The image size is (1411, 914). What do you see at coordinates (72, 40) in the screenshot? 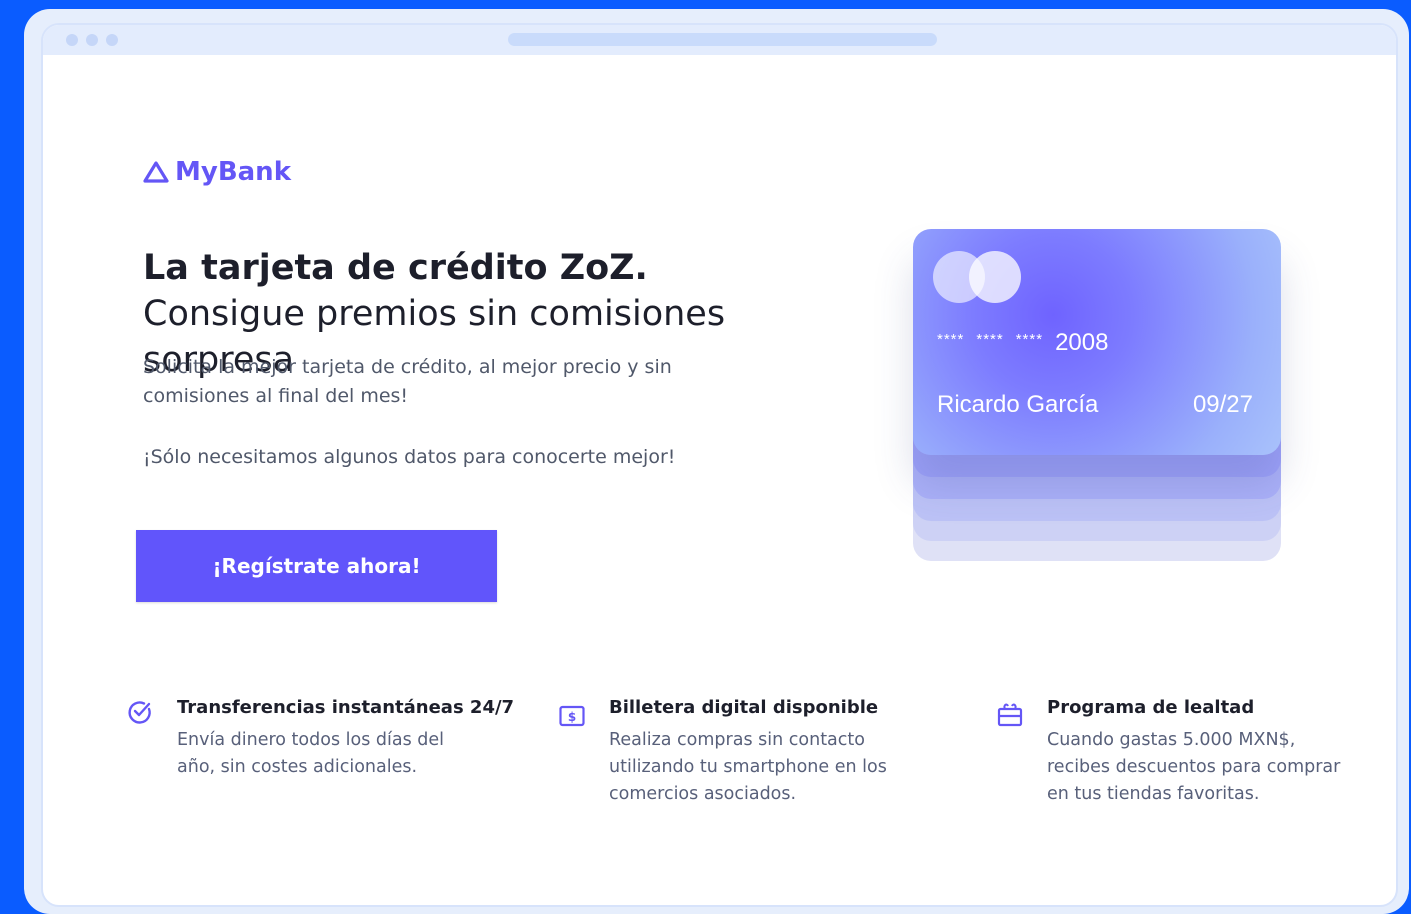
I see `window-dot-close` at bounding box center [72, 40].